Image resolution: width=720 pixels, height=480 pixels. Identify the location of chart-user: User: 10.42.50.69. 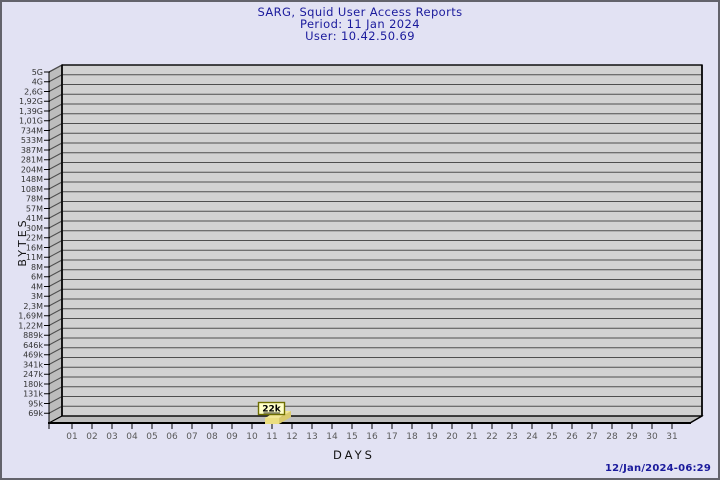
(360, 36).